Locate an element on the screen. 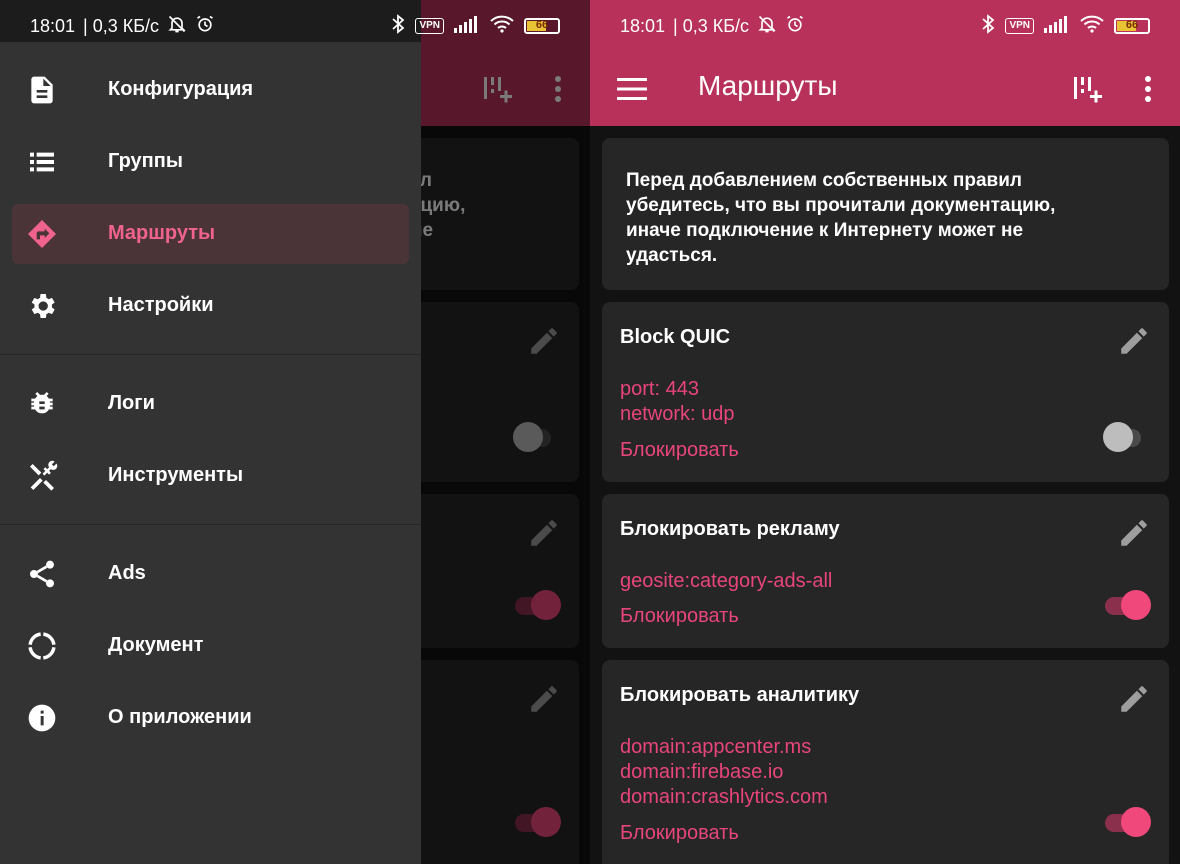 This screenshot has height=864, width=1180. drawer-item-config: Конфигурация is located at coordinates (210, 90).